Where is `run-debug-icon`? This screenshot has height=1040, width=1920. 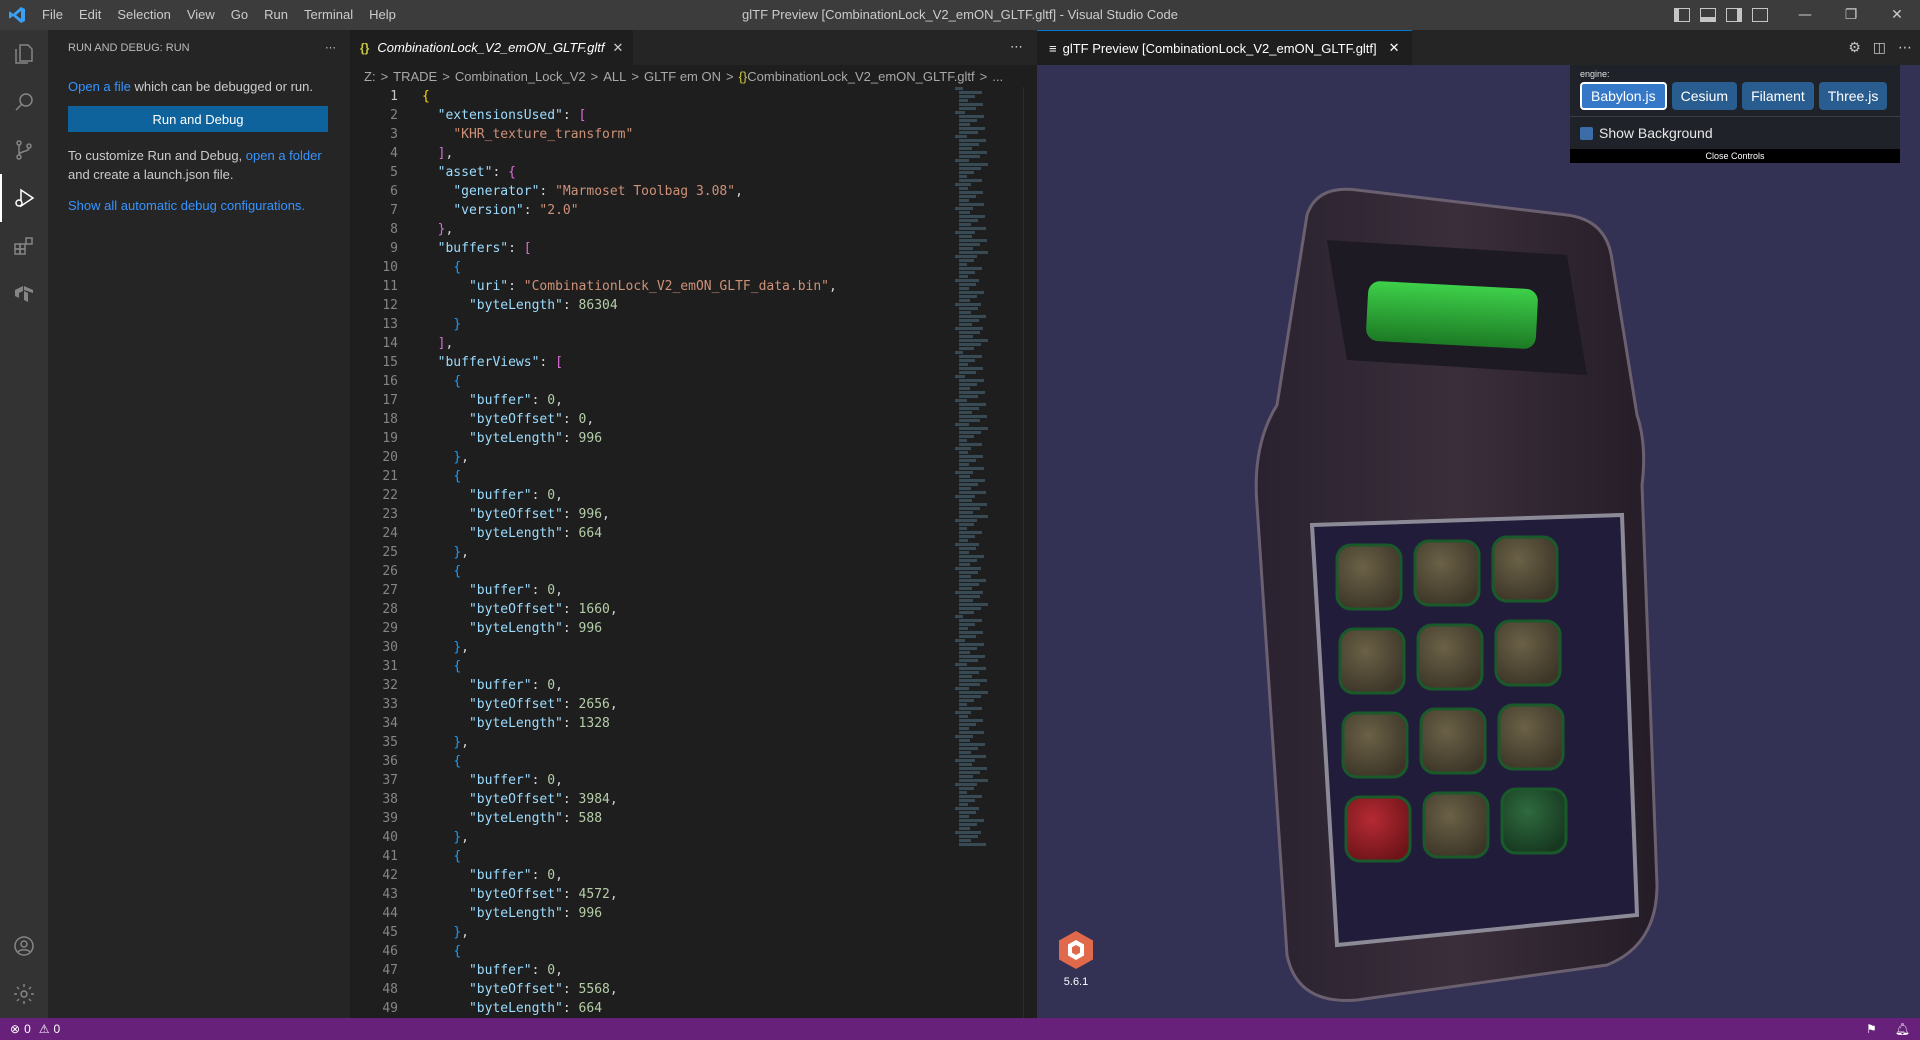
run-debug-icon is located at coordinates (24, 198).